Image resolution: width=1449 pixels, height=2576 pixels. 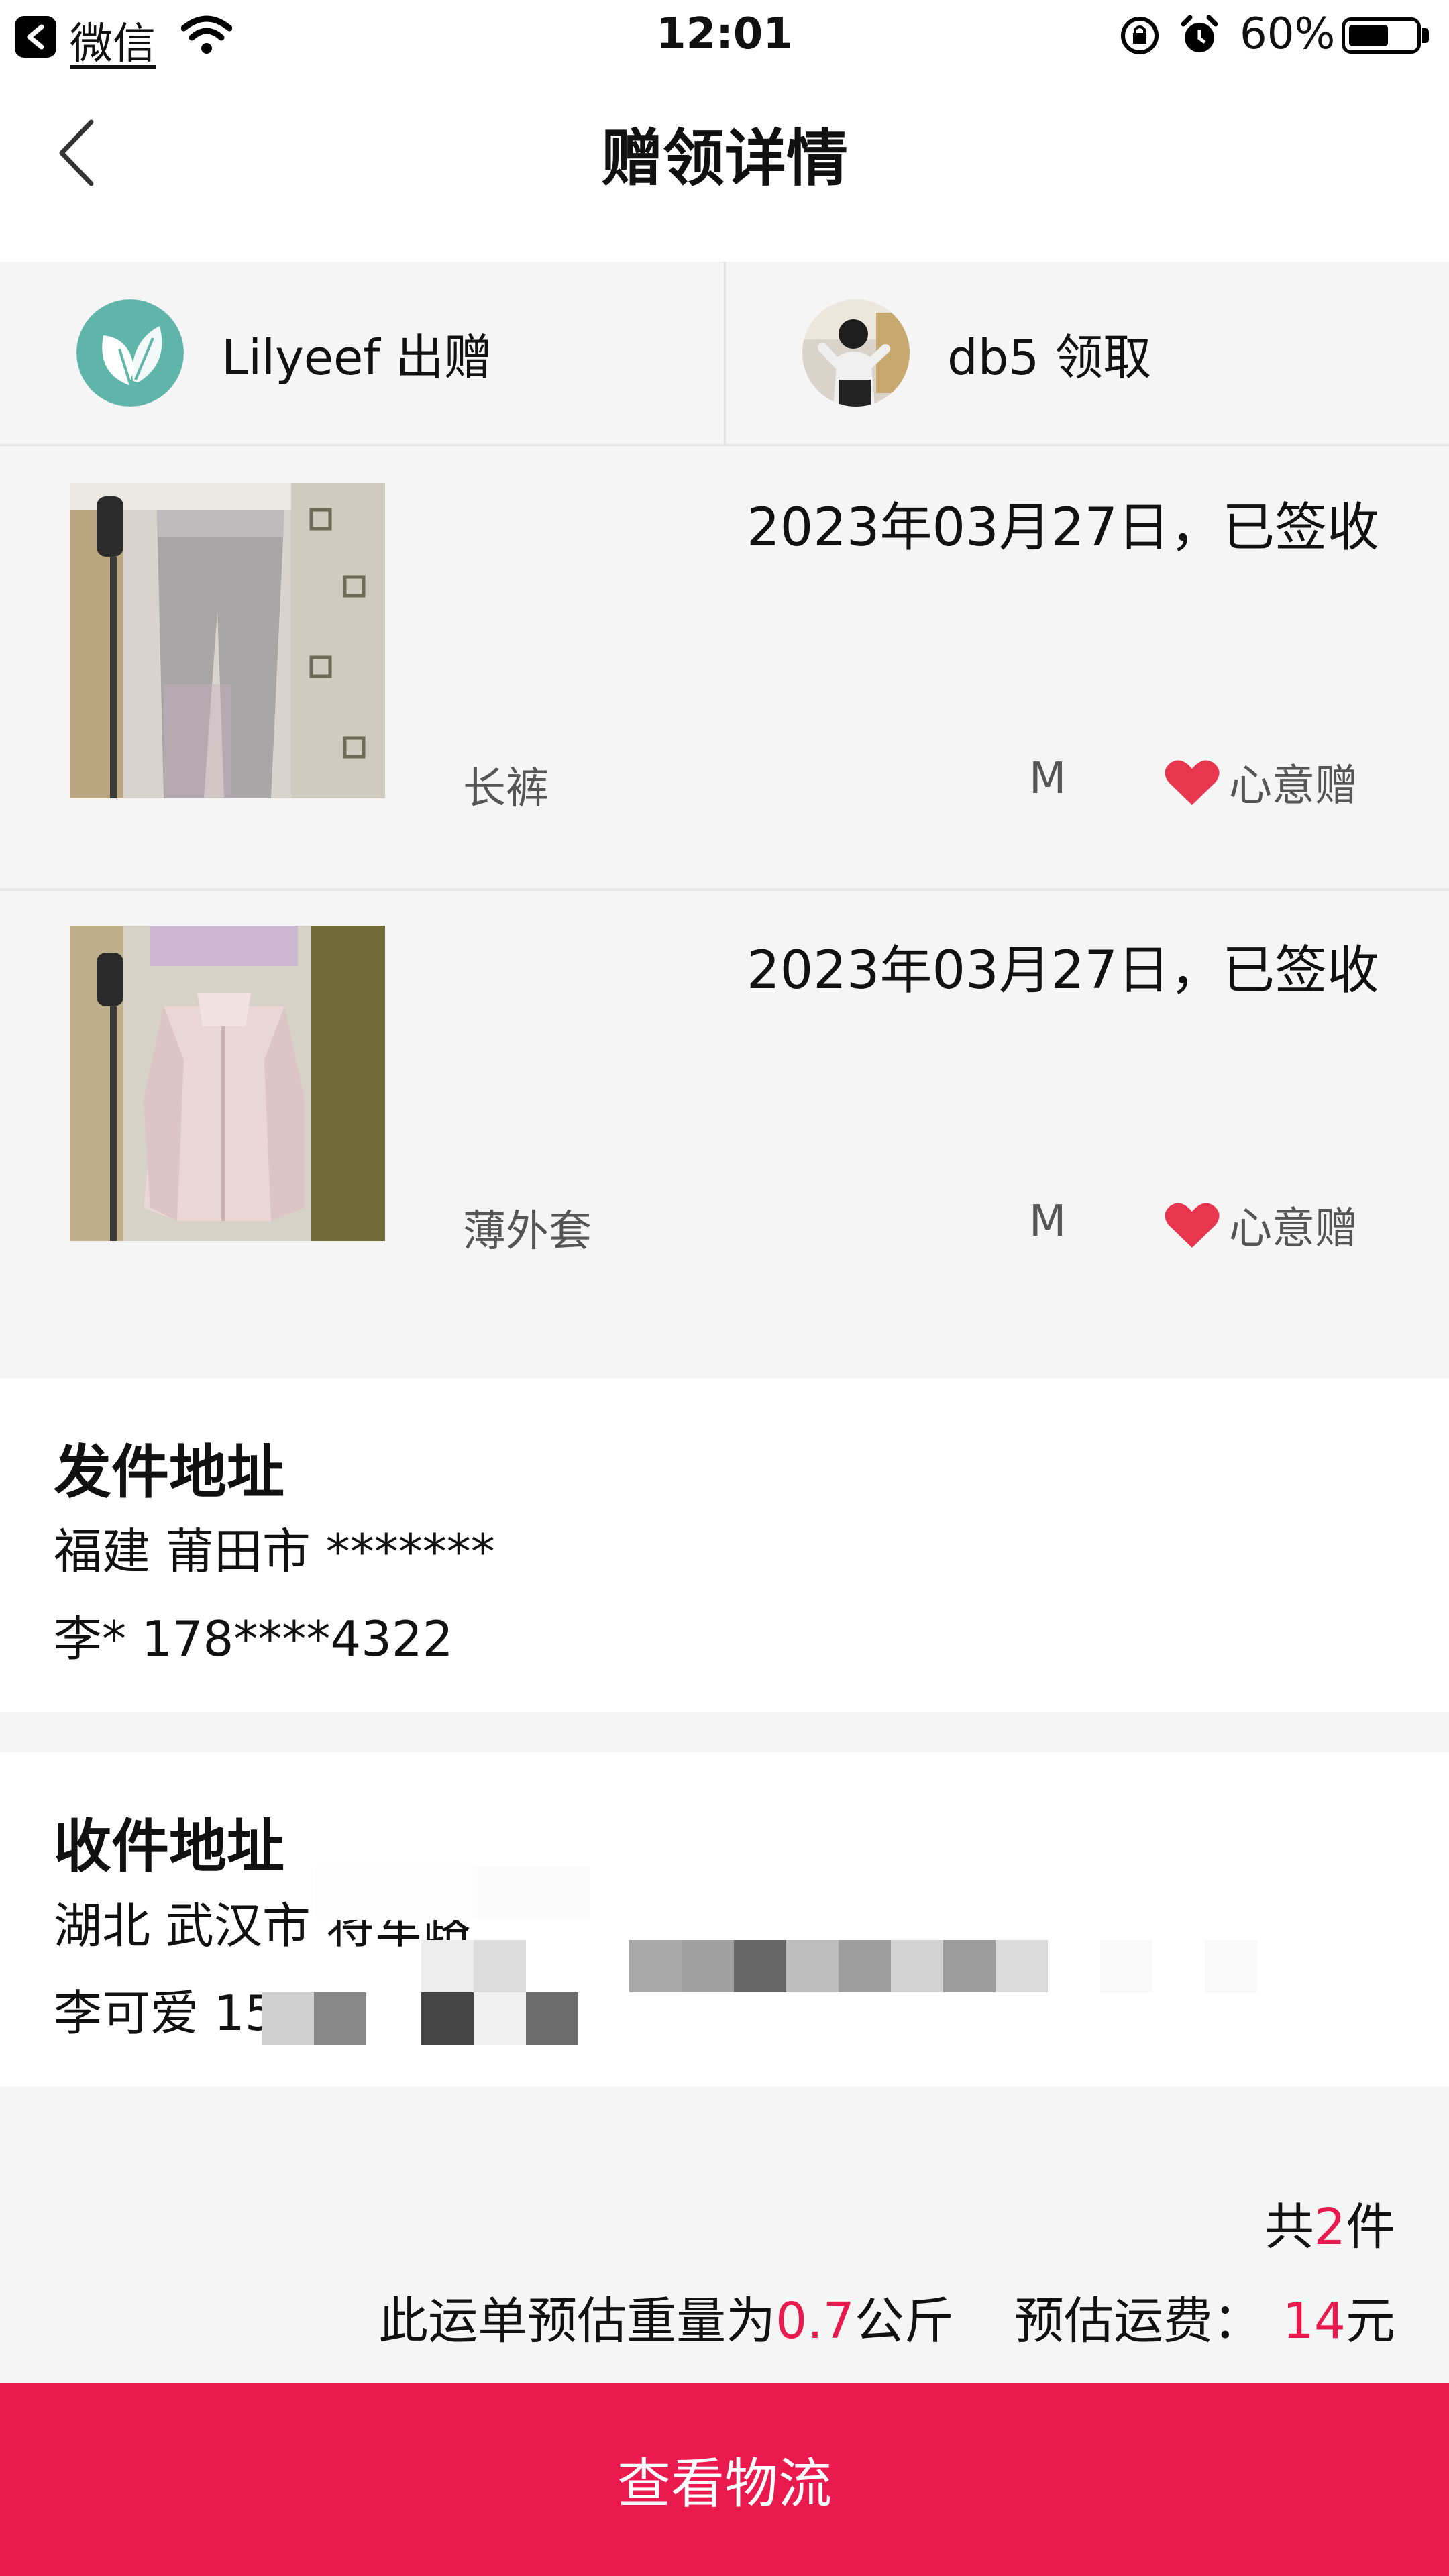 What do you see at coordinates (1138, 2321) in the screenshot?
I see `fee-label: 预估运费：` at bounding box center [1138, 2321].